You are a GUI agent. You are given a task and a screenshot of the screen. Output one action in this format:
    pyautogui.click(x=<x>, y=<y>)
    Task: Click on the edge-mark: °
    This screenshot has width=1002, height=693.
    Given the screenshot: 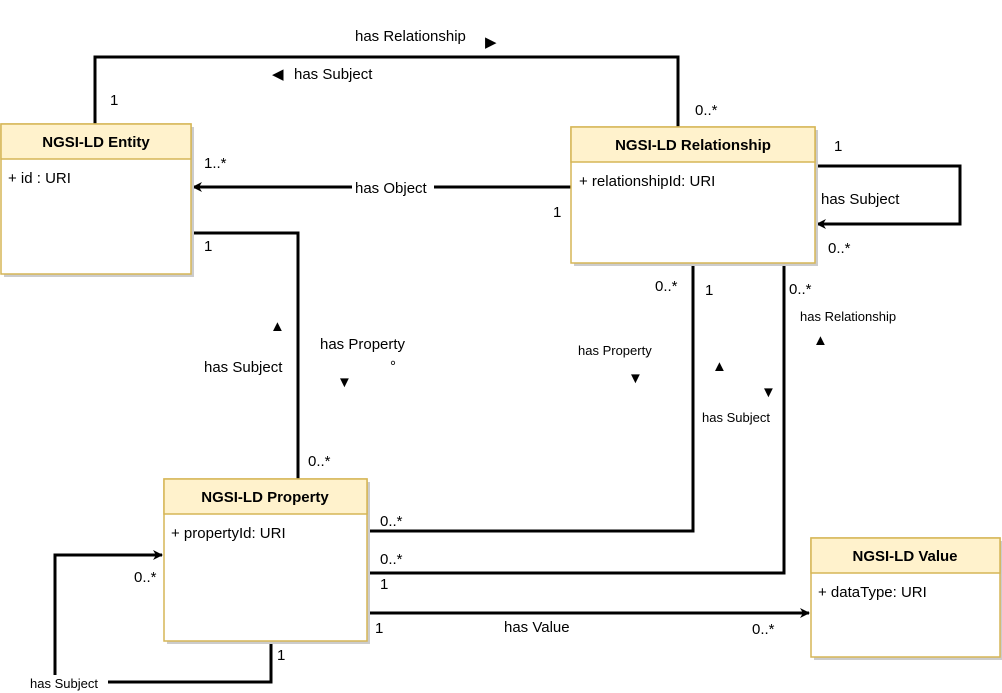 What is the action you would take?
    pyautogui.click(x=393, y=366)
    